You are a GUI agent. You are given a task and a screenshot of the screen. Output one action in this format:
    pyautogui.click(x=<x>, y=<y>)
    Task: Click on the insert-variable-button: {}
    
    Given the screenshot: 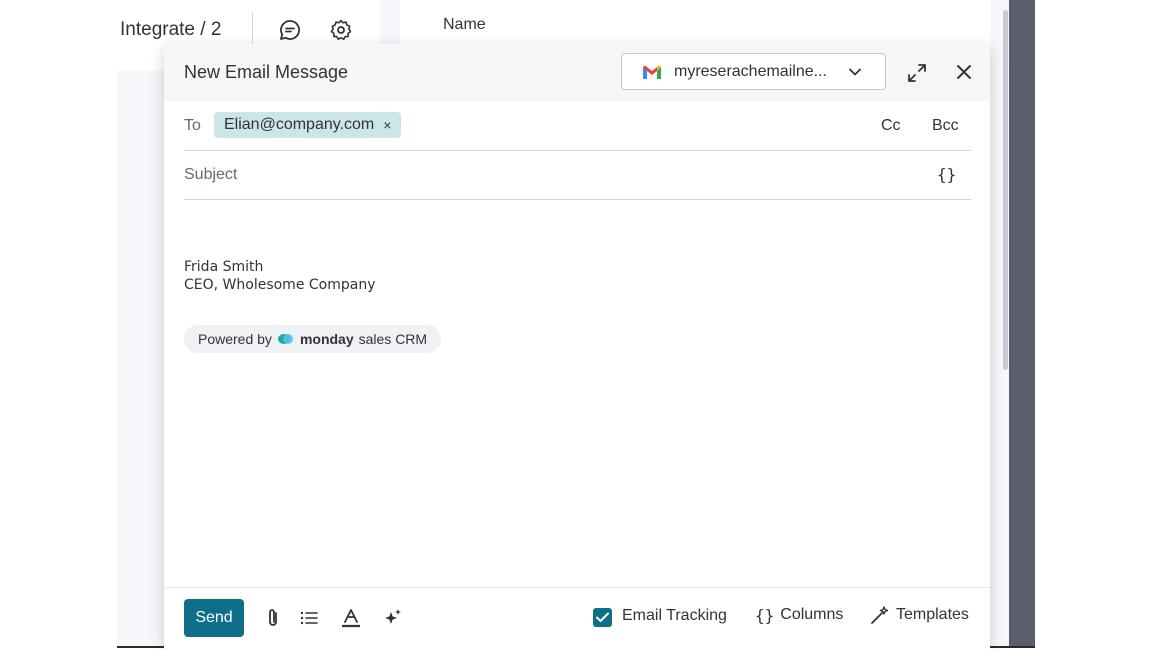 What is the action you would take?
    pyautogui.click(x=946, y=174)
    